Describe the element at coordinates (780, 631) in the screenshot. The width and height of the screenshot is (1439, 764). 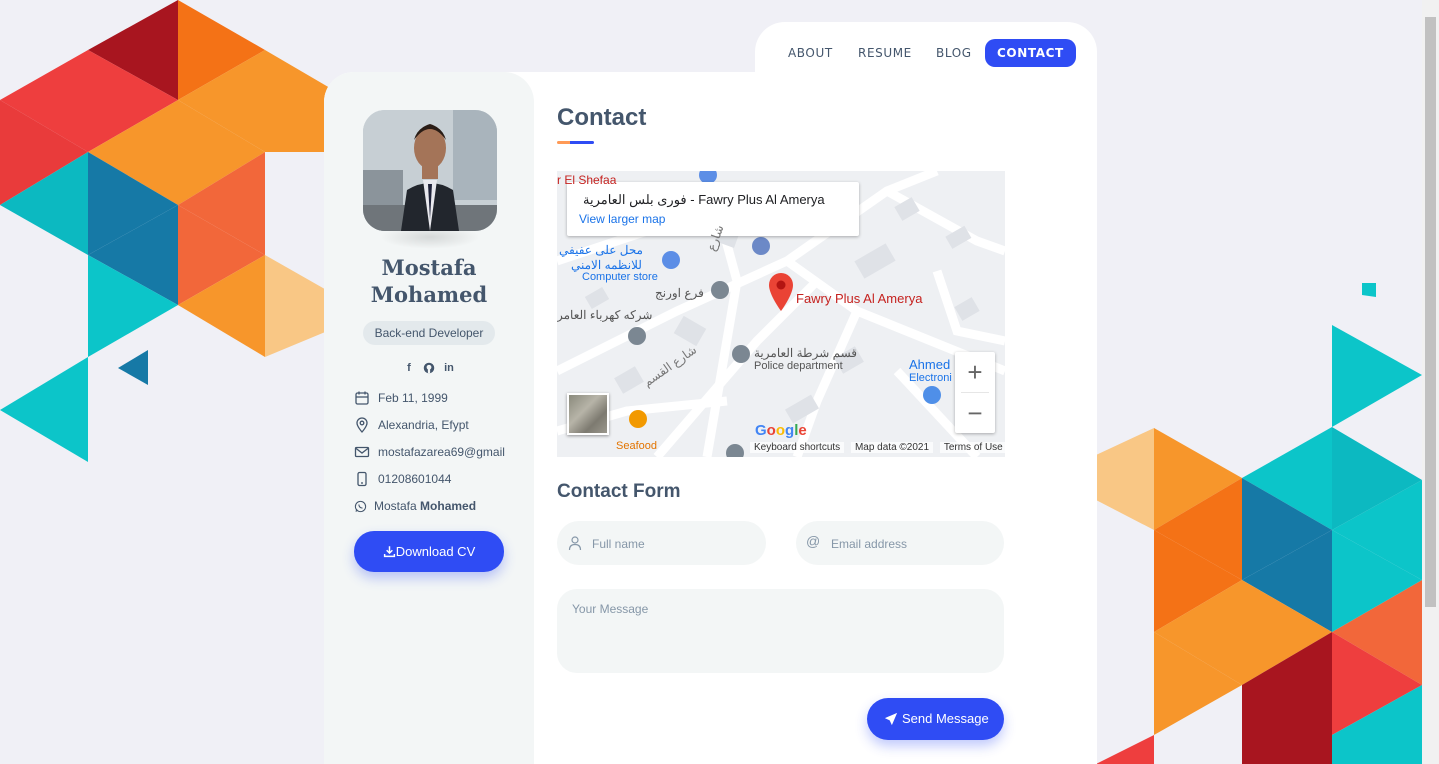
I see `message-textarea: Your Message` at that location.